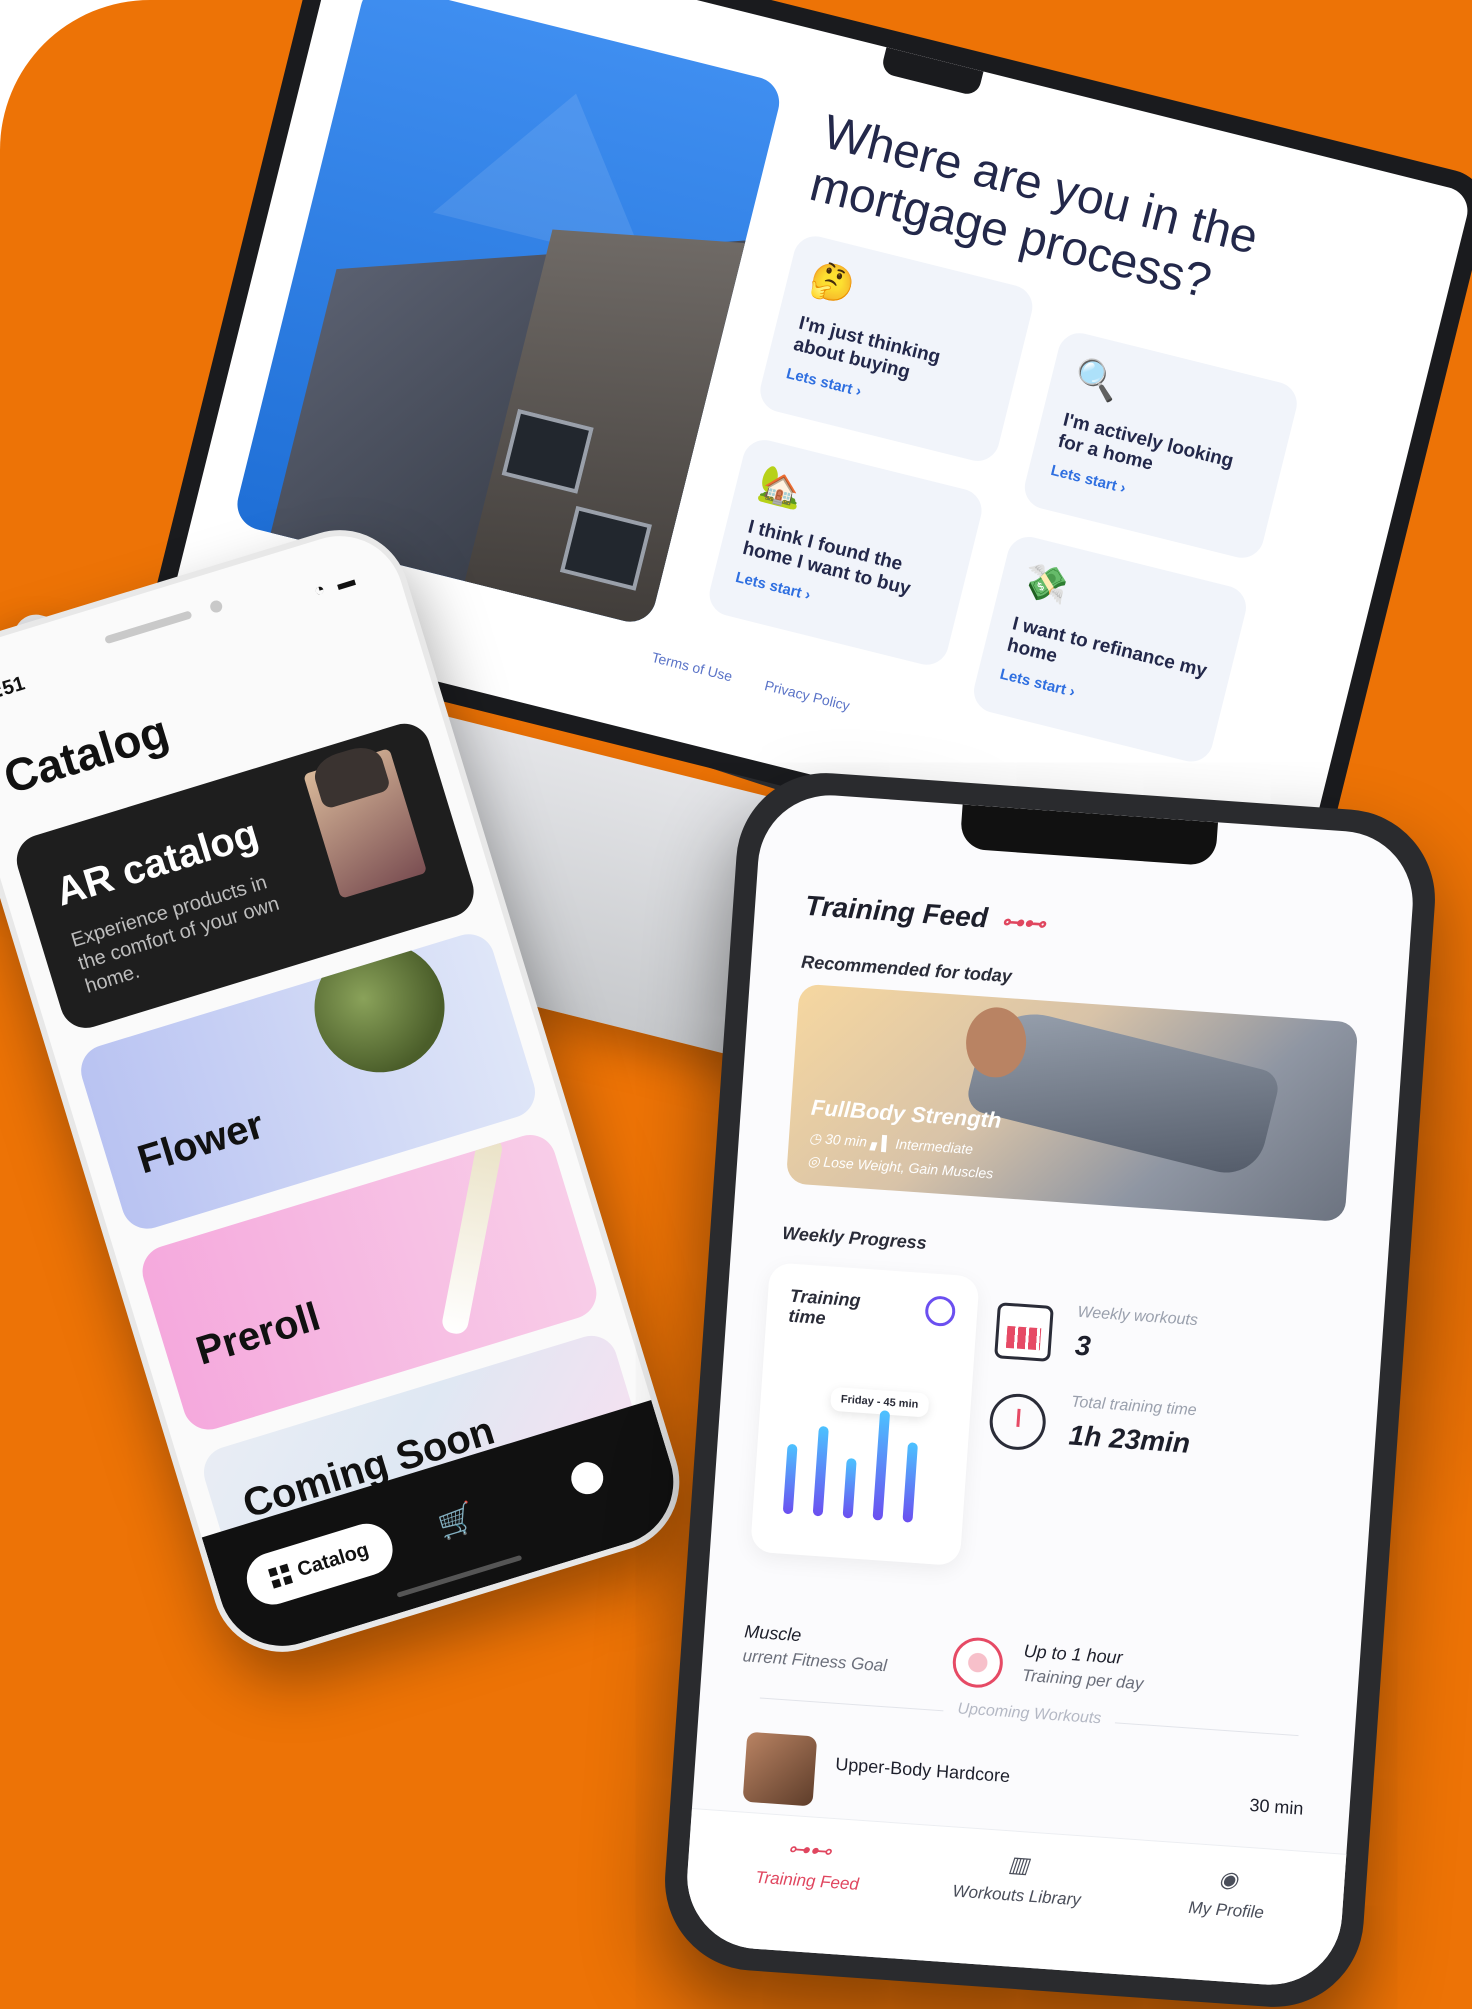 This screenshot has width=1472, height=2009. Describe the element at coordinates (508, 314) in the screenshot. I see `building-hero-image` at that location.